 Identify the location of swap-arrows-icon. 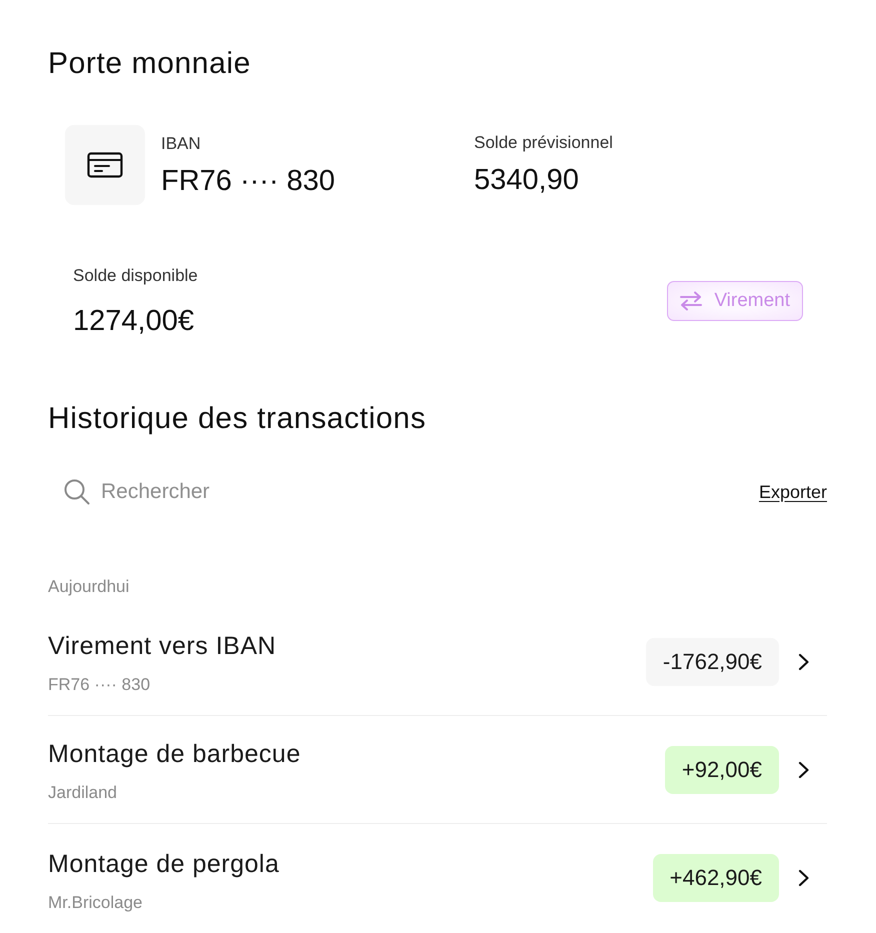
(691, 300).